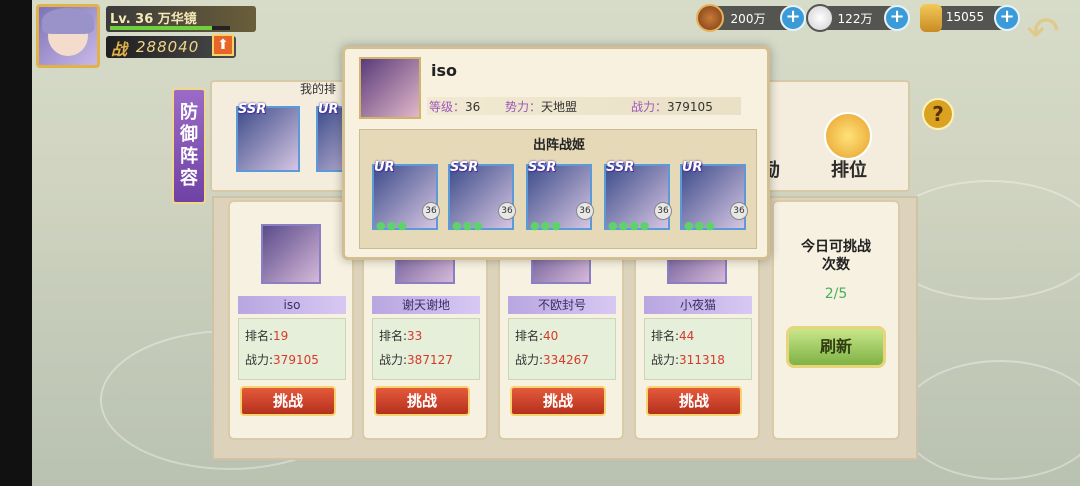 Image resolution: width=1080 pixels, height=486 pixels. I want to click on popup-faction: 势力：天地盟, so click(541, 106).